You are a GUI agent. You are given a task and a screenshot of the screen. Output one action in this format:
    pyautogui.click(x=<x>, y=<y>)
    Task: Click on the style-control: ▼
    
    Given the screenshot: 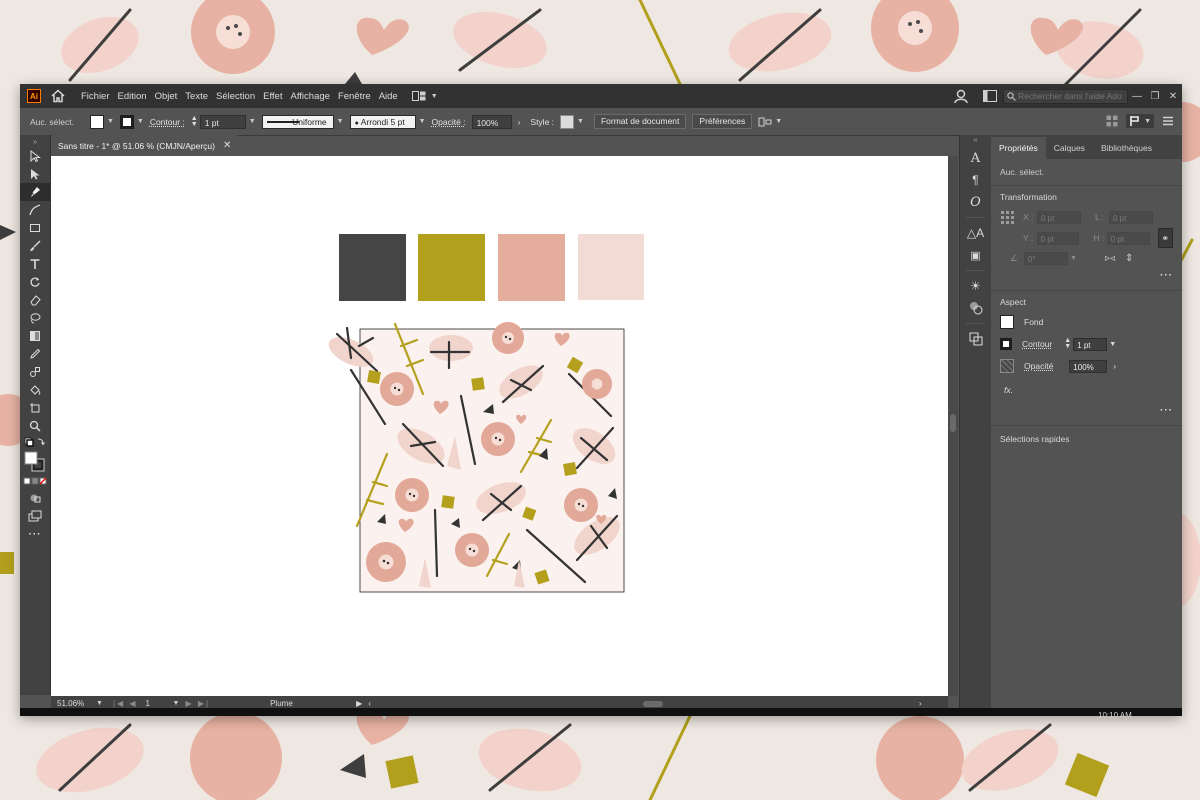 What is the action you would take?
    pyautogui.click(x=572, y=121)
    